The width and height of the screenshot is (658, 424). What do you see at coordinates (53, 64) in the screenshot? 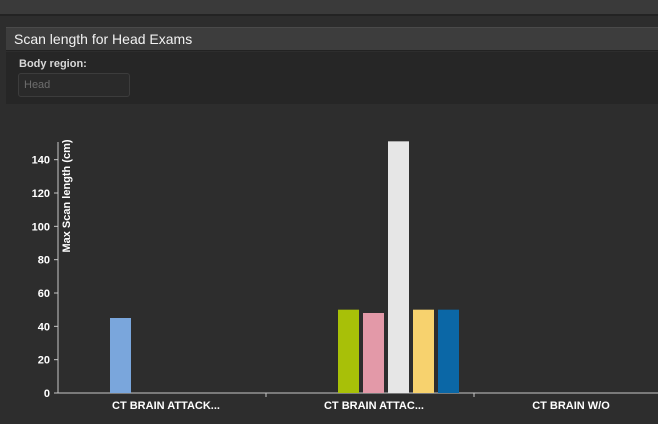
I see `body-region-label: Body region:` at bounding box center [53, 64].